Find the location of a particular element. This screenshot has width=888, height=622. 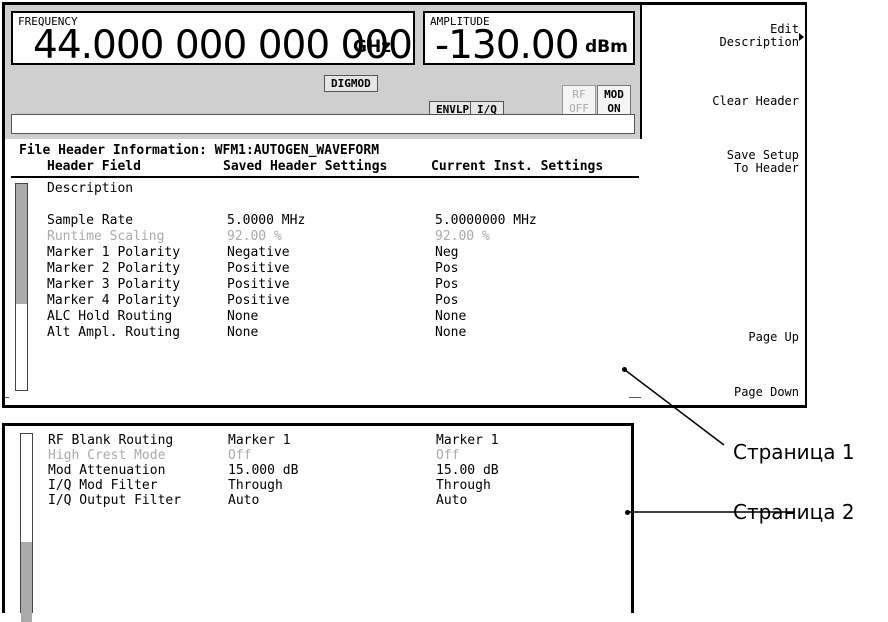

callout-page-1: Страница 1 is located at coordinates (794, 452).